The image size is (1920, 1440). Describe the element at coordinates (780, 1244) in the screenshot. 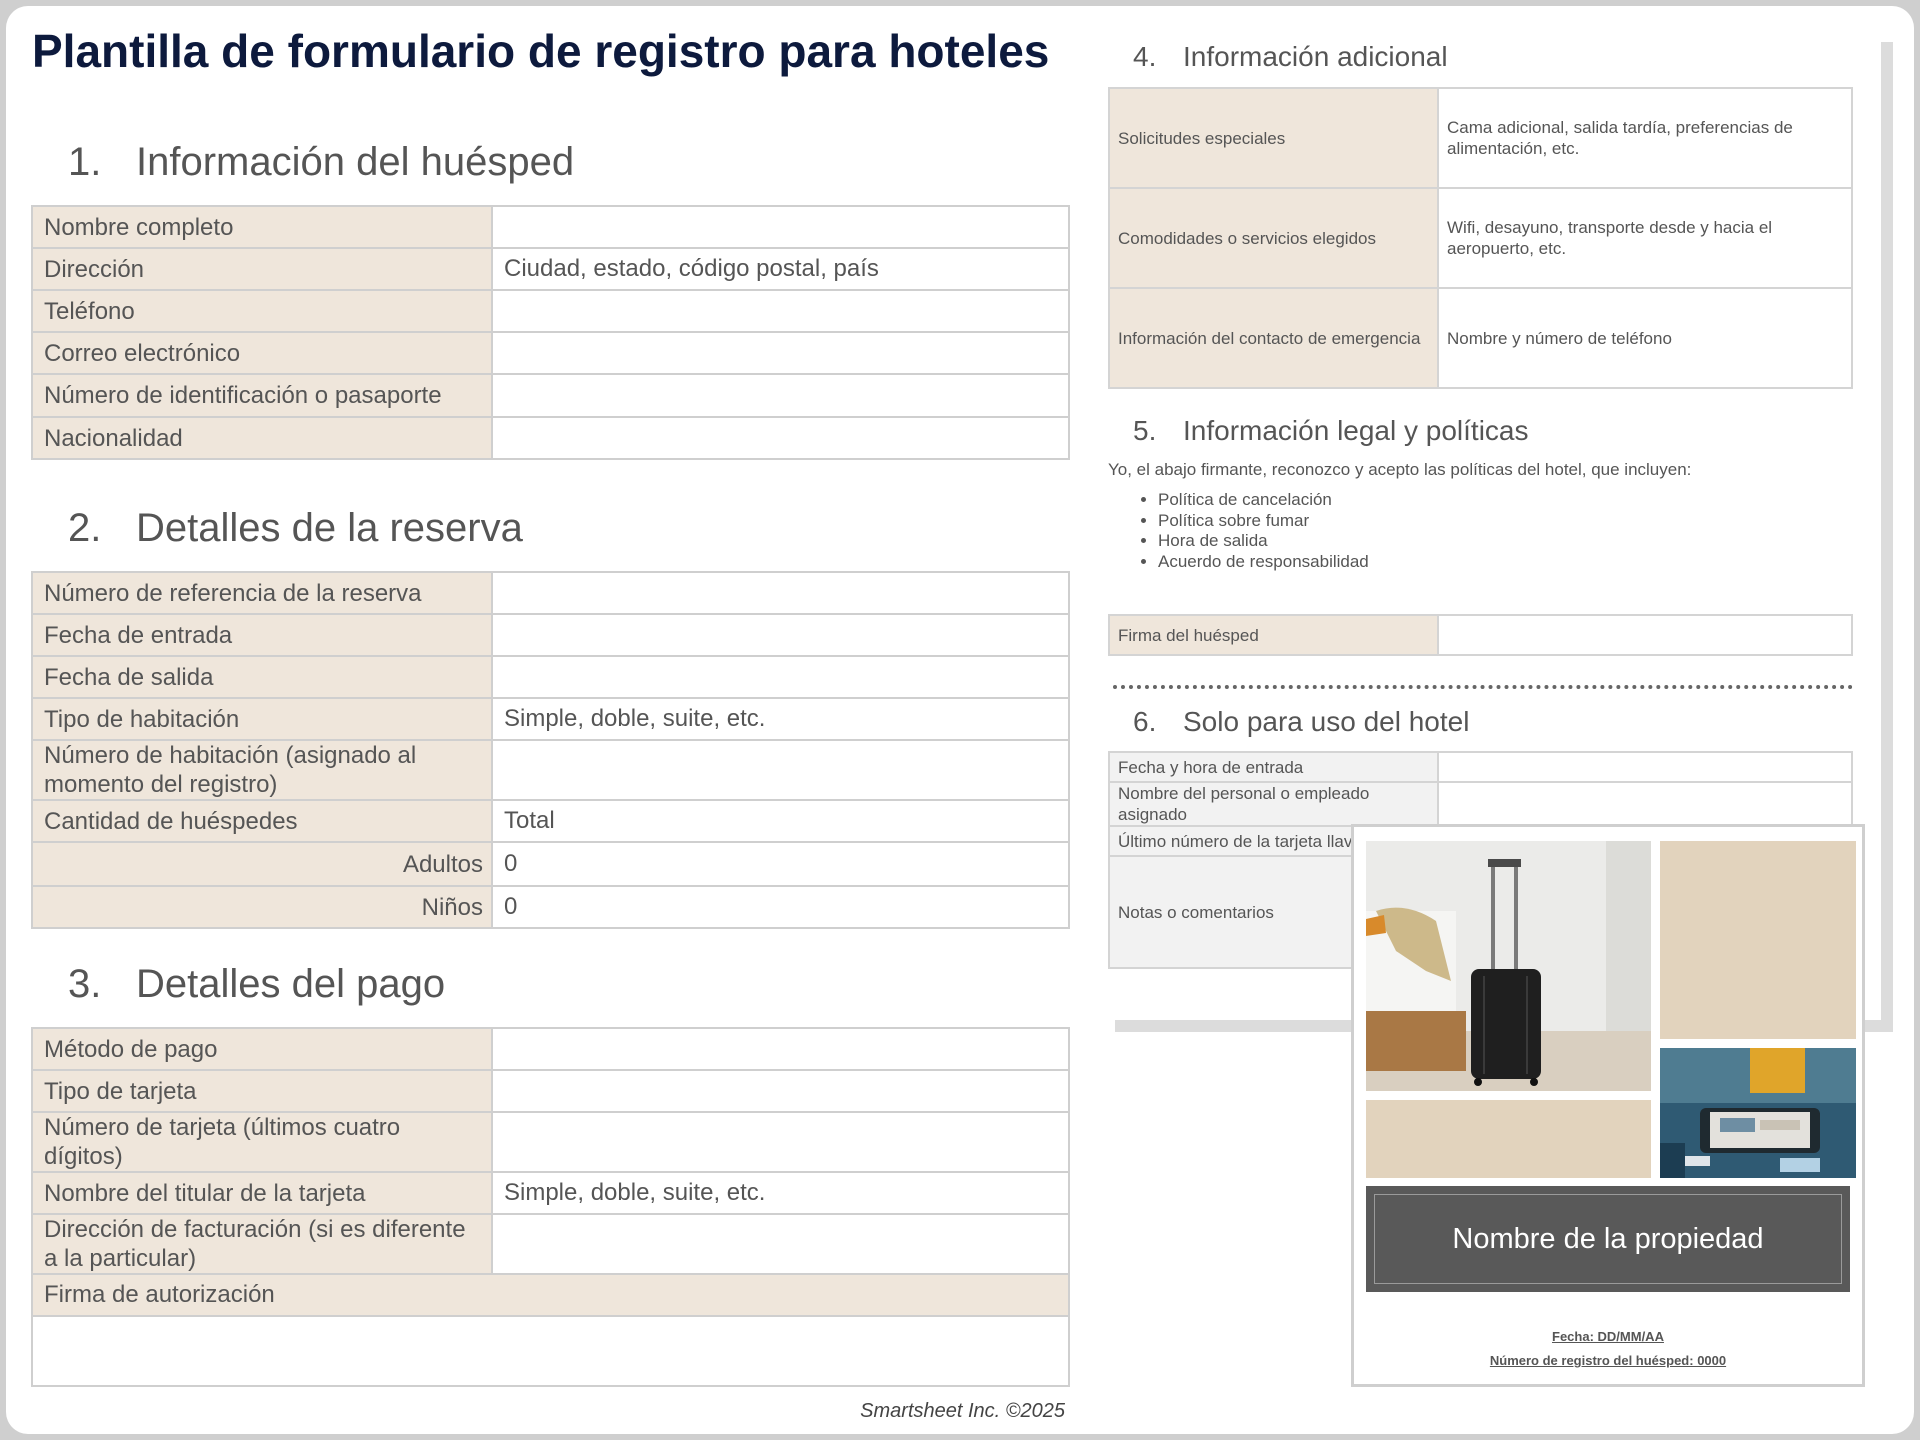

I see `billing-address-input` at that location.